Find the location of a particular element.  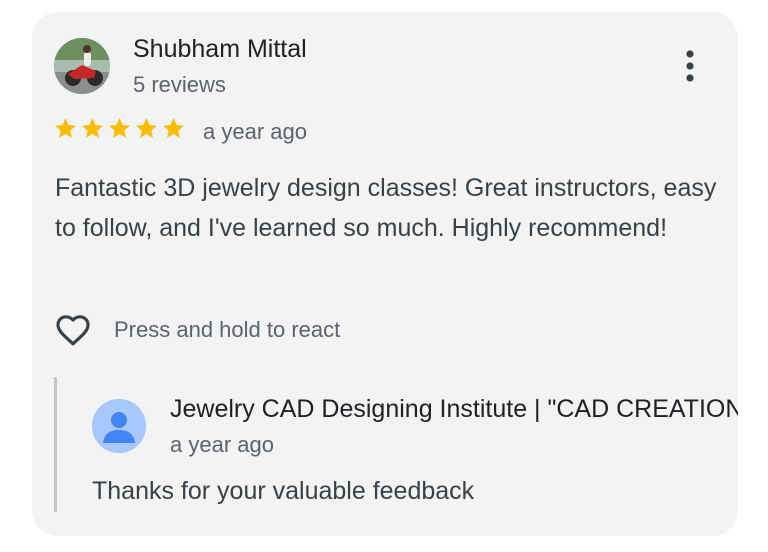

react-button: Press and hold to react is located at coordinates (196, 330).